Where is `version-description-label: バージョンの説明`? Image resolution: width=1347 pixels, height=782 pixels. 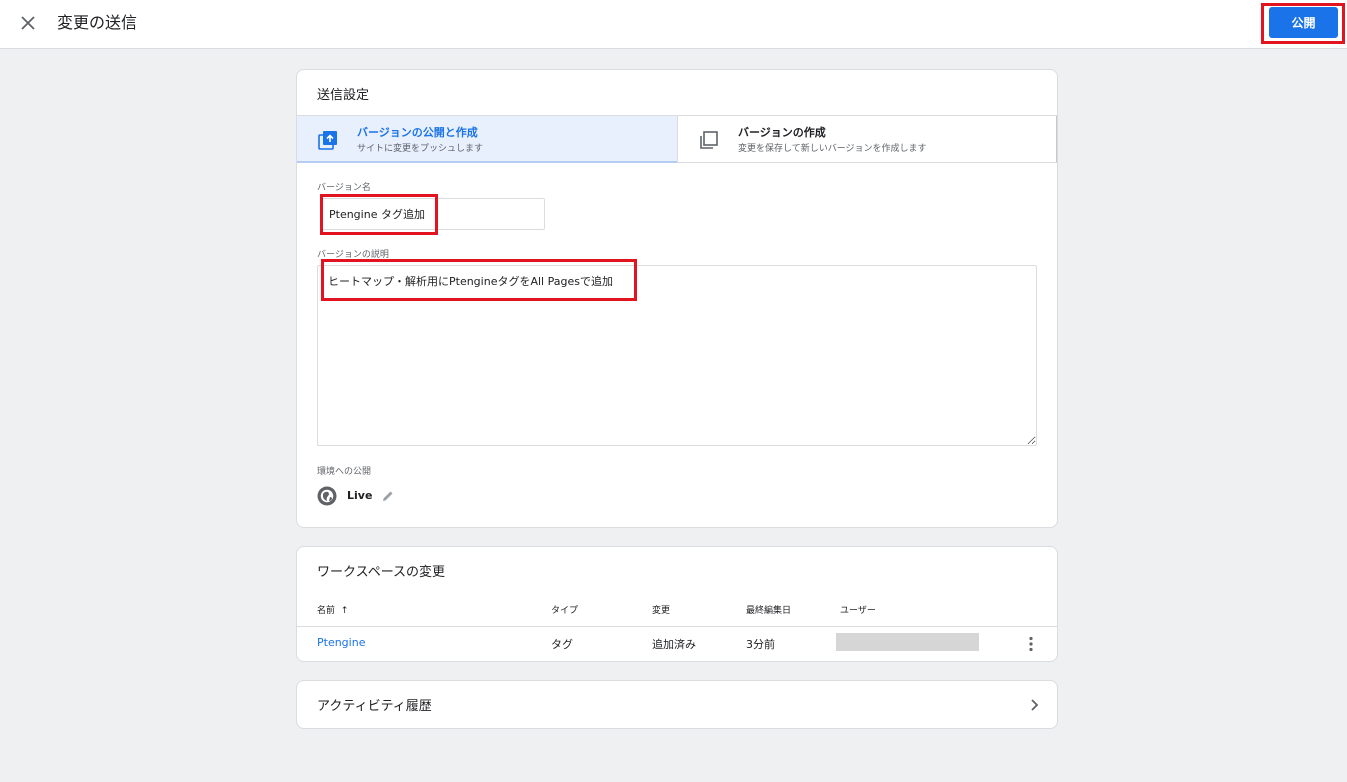 version-description-label: バージョンの説明 is located at coordinates (353, 255).